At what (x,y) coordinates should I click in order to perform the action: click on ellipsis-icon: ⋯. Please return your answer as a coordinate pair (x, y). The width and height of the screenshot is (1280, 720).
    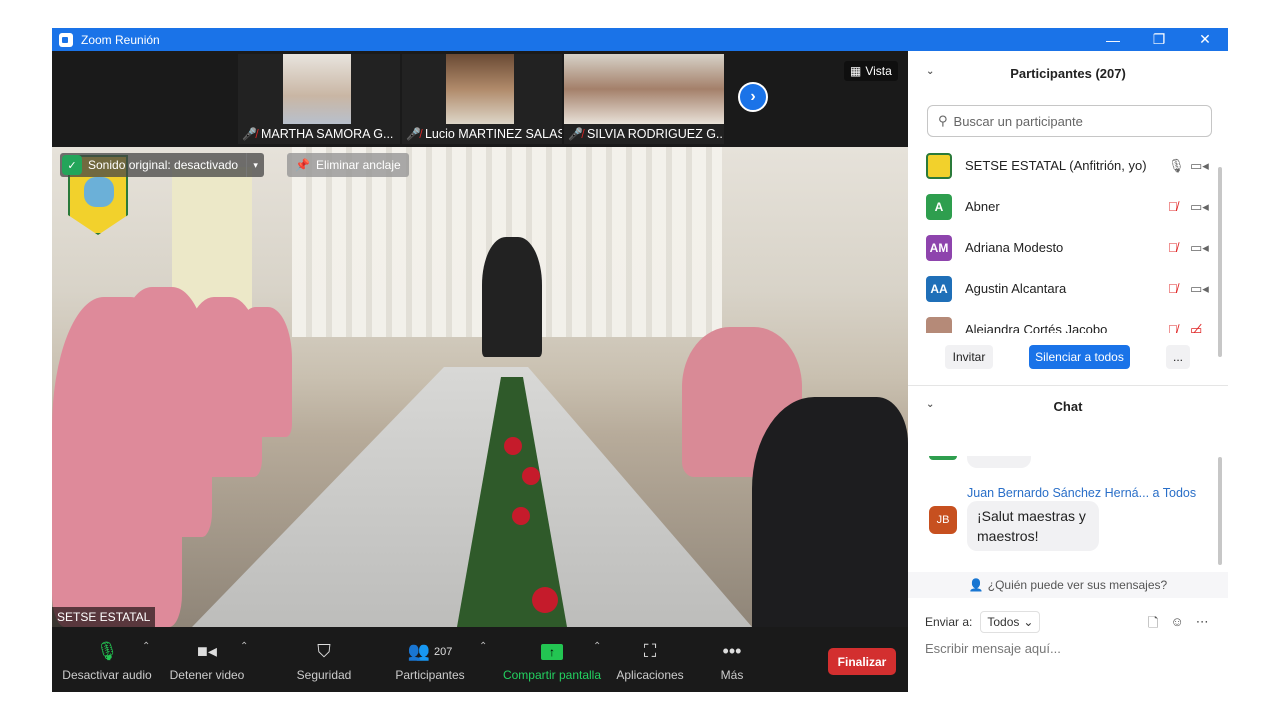
    Looking at the image, I should click on (1202, 625).